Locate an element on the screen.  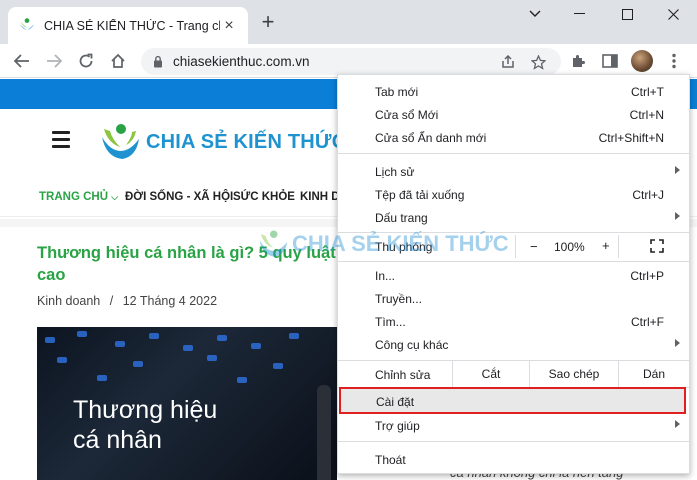
cut-button: Cắt is located at coordinates (490, 374).